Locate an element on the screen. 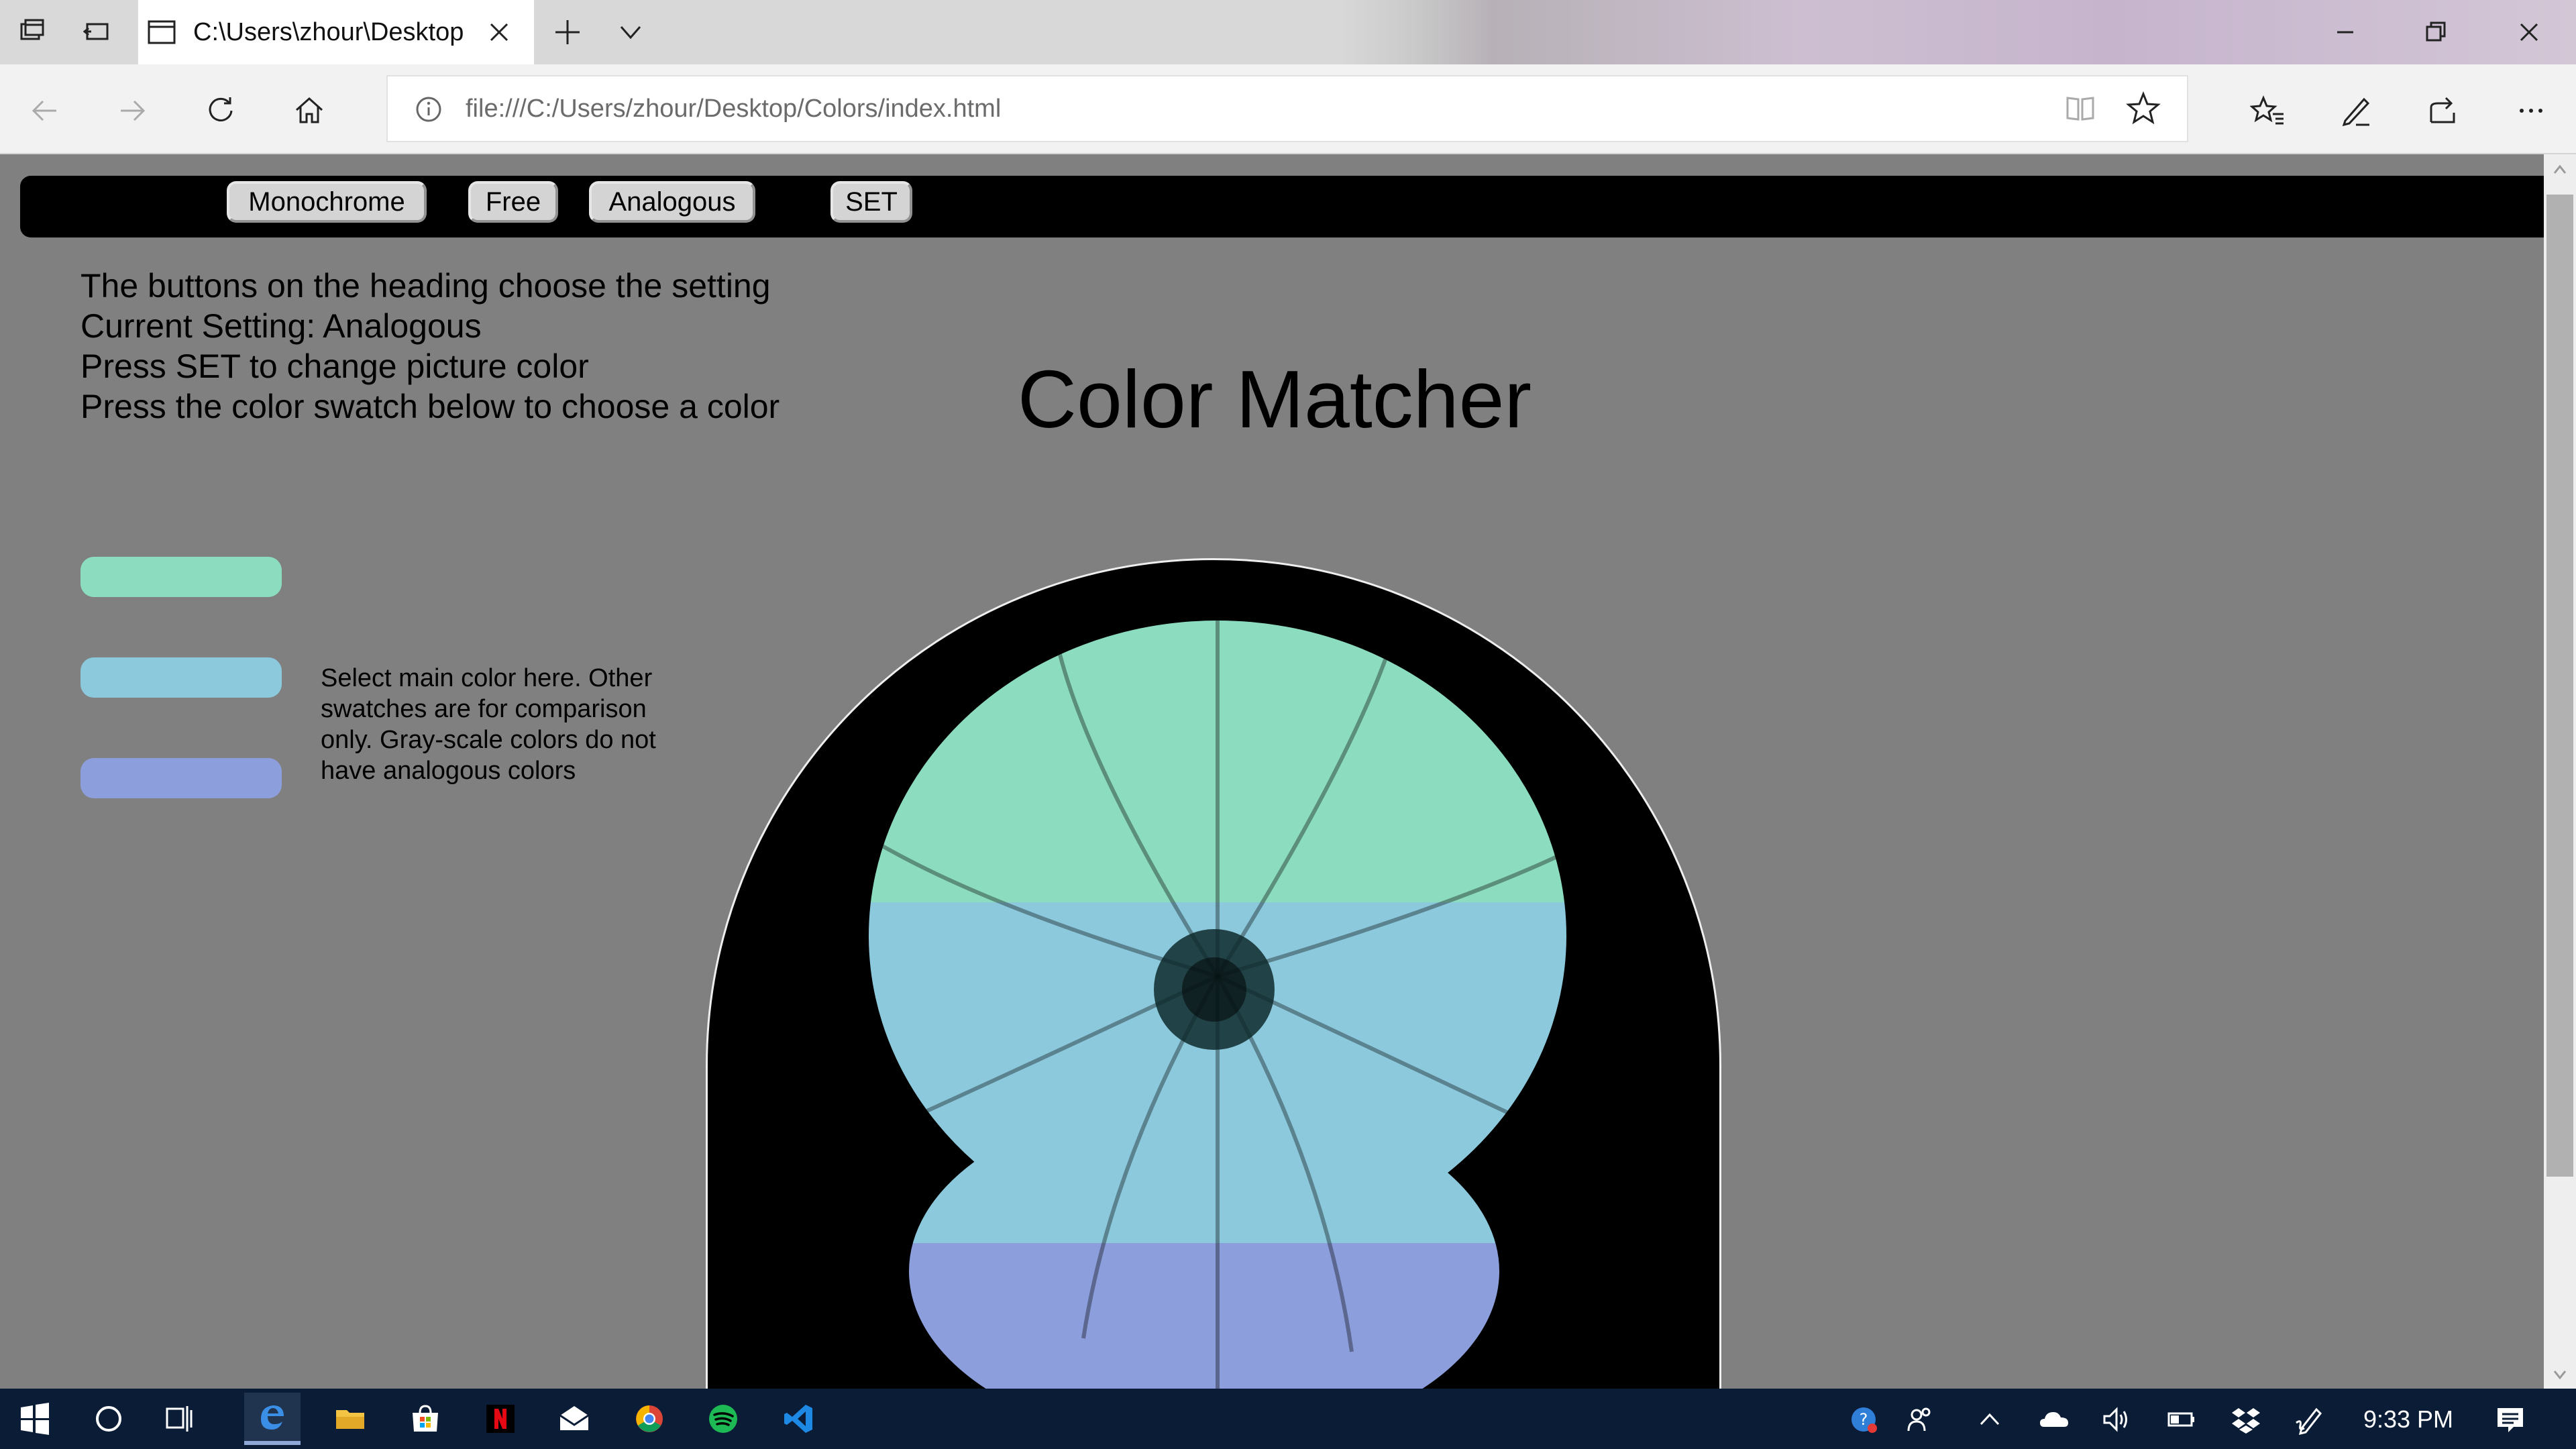 The width and height of the screenshot is (2576, 1449). battery-icon is located at coordinates (2180, 1419).